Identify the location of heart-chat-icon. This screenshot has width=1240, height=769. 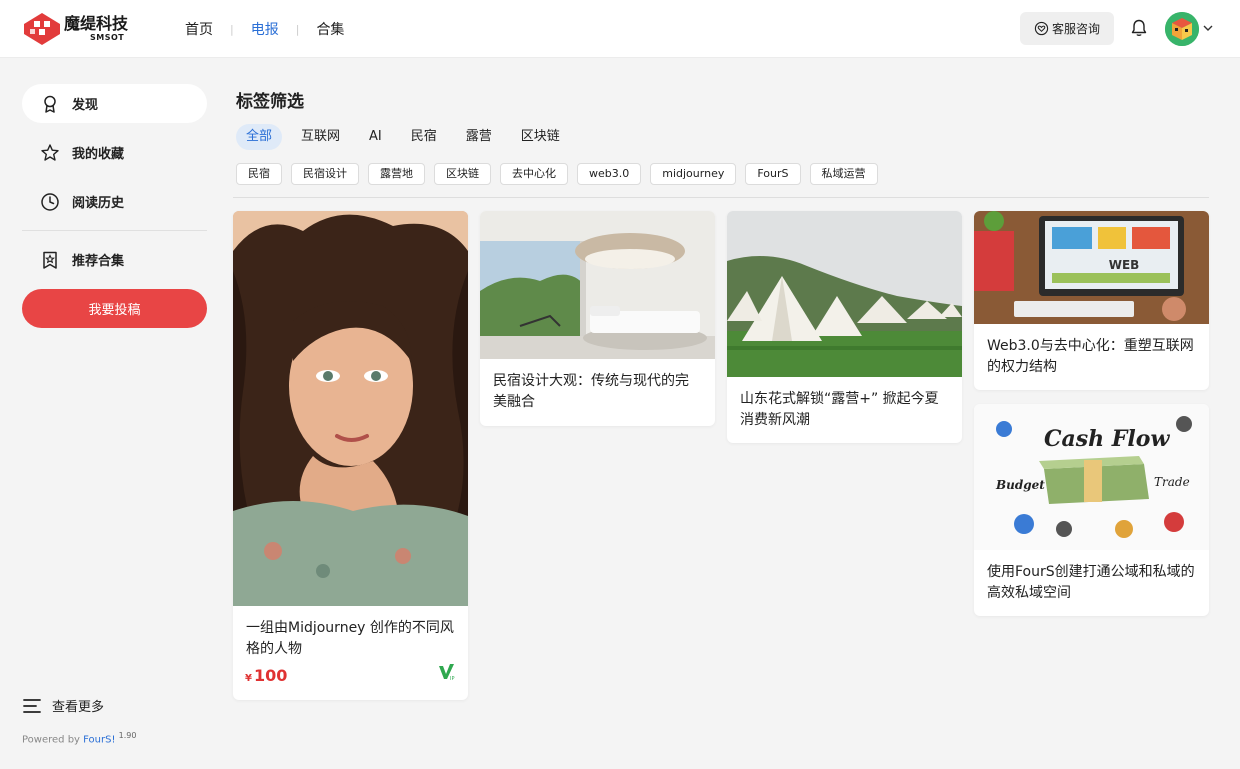
(1041, 28).